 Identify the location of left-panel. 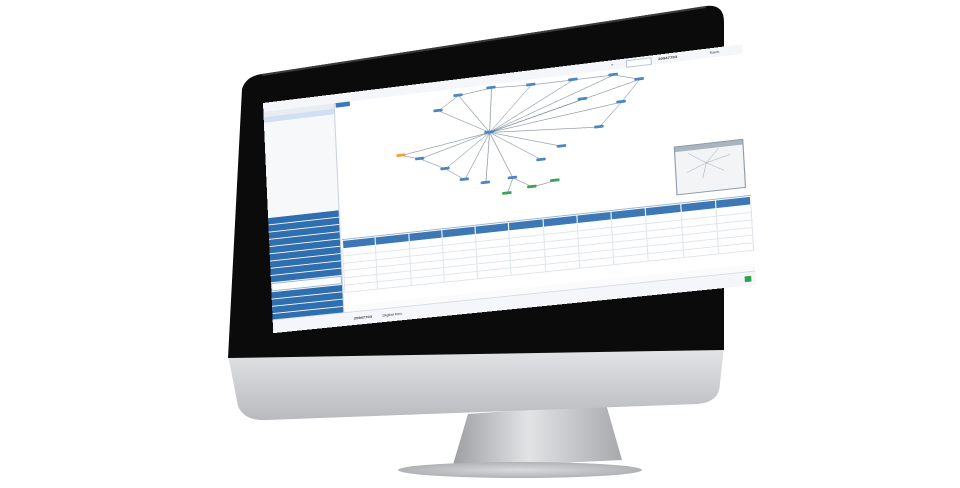
(304, 215).